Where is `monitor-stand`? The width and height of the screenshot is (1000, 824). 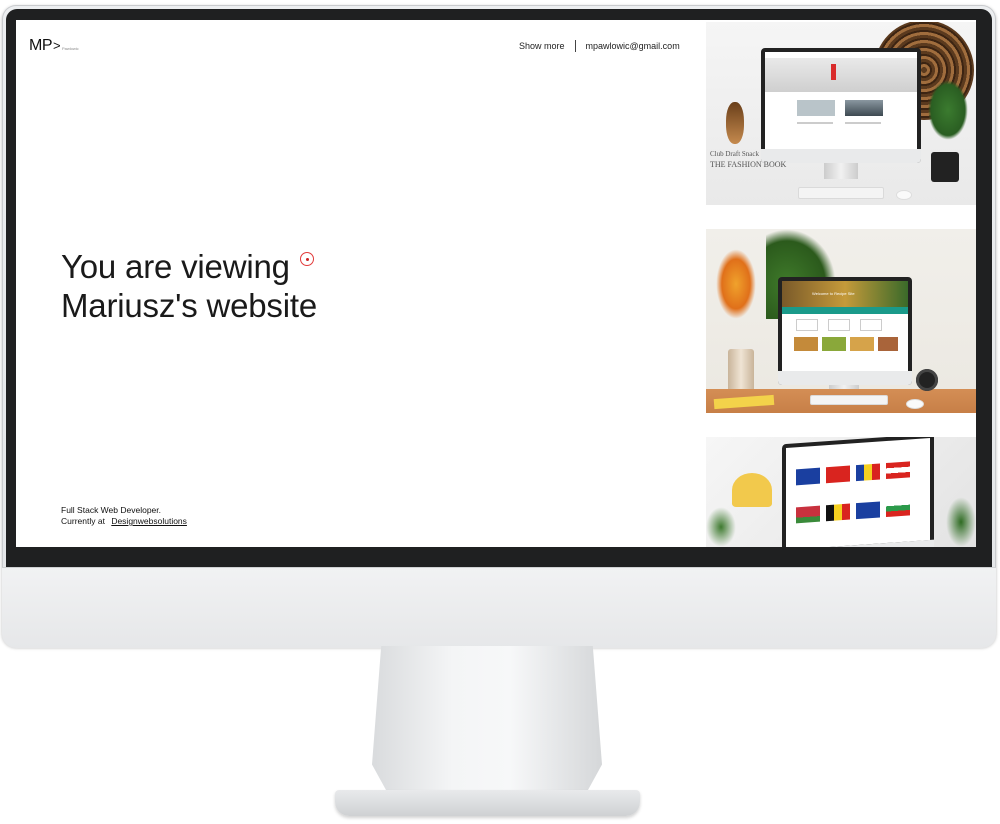 monitor-stand is located at coordinates (487, 722).